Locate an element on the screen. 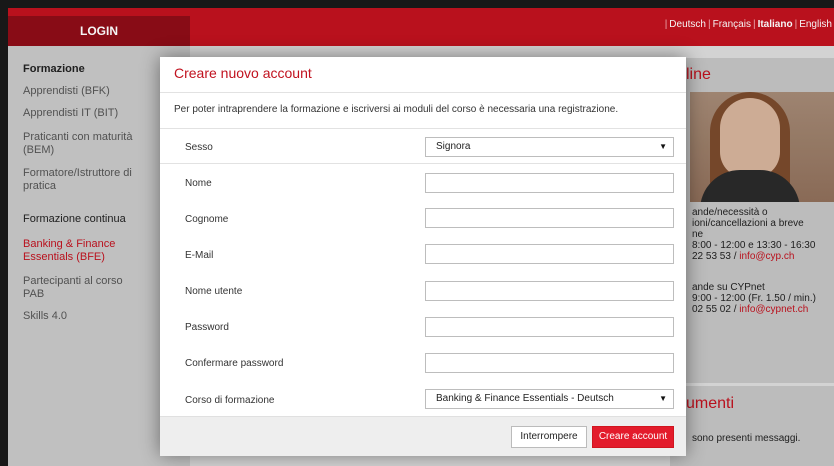  dialog-title: Creare nuovo account is located at coordinates (243, 73).